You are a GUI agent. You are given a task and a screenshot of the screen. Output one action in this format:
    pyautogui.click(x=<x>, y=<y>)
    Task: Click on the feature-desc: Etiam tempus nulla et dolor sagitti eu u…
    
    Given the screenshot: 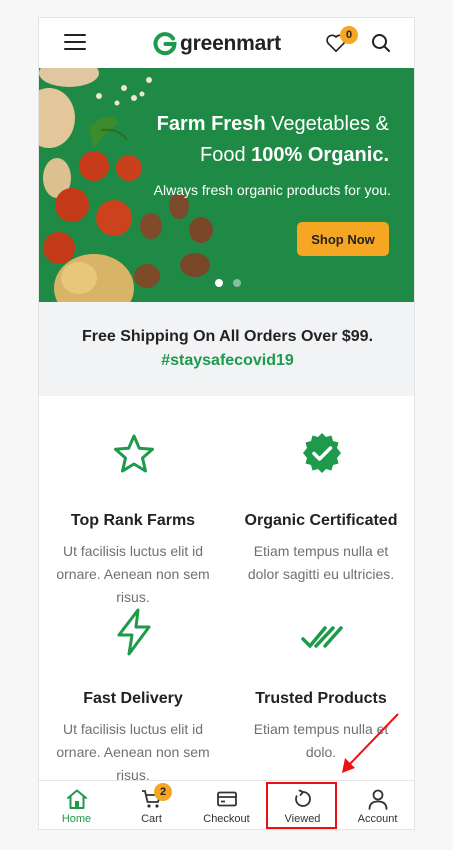 What is the action you would take?
    pyautogui.click(x=321, y=562)
    